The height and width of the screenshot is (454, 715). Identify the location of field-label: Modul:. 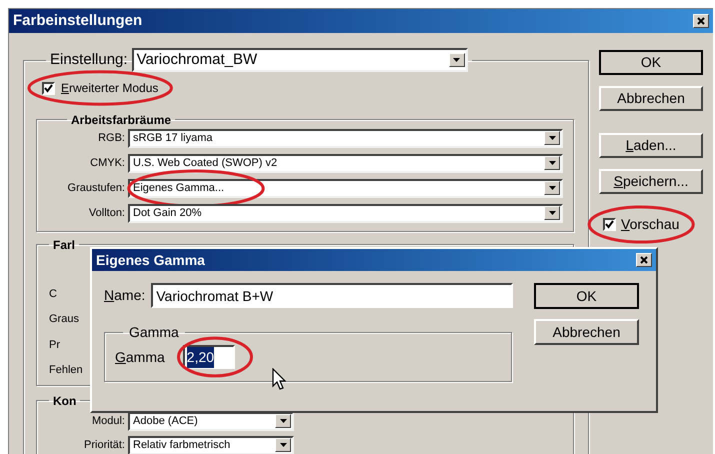
(107, 421).